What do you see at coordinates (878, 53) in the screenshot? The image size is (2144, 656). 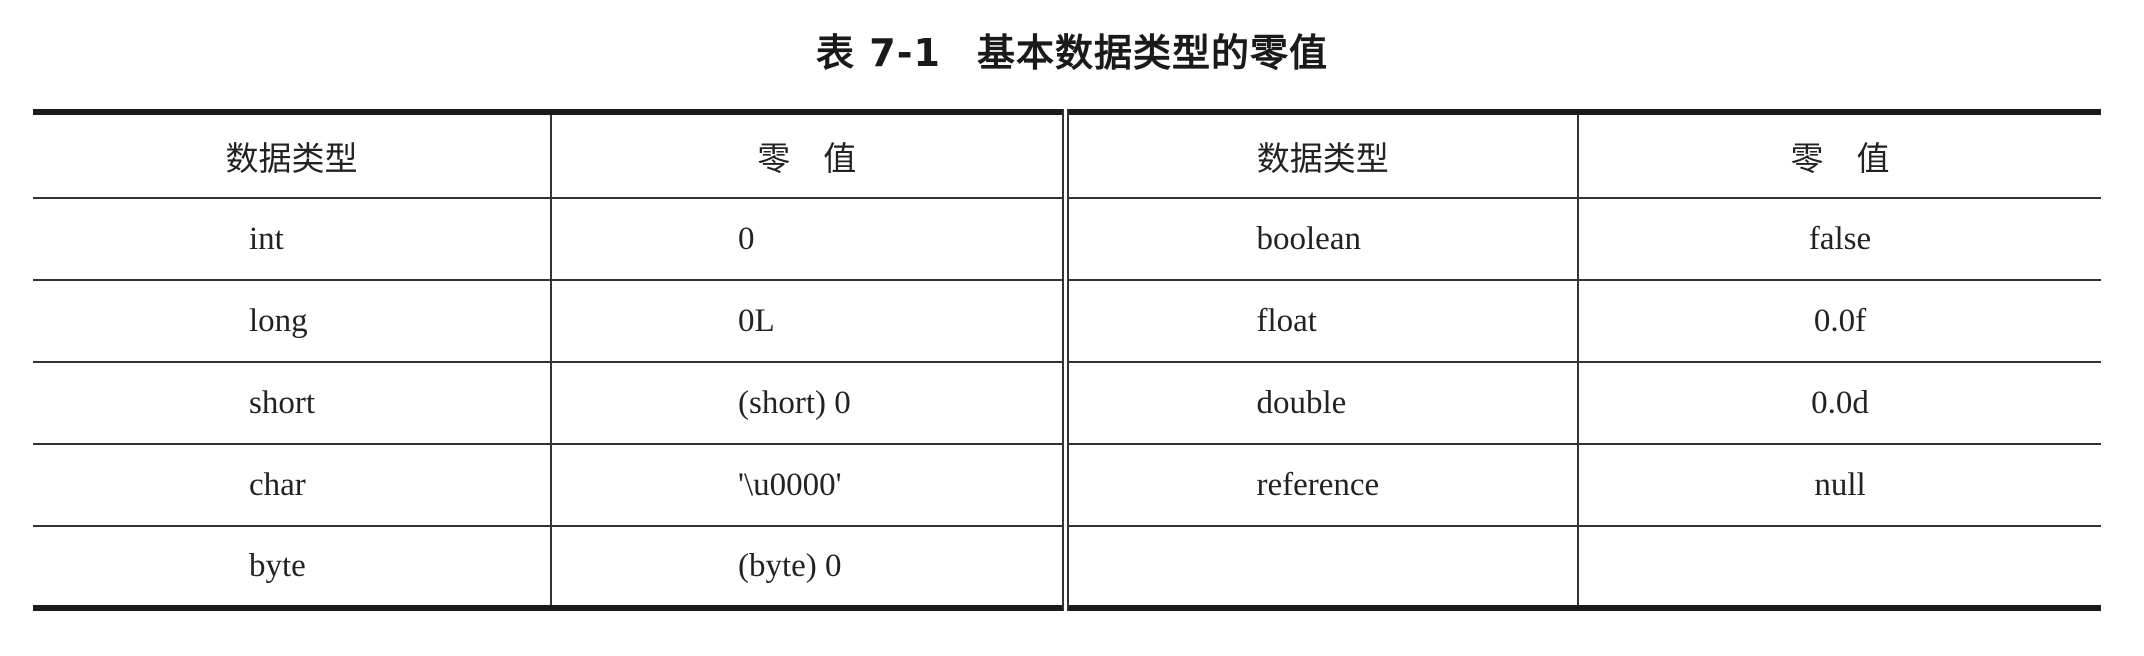 I see `caption-number: 表 7-1` at bounding box center [878, 53].